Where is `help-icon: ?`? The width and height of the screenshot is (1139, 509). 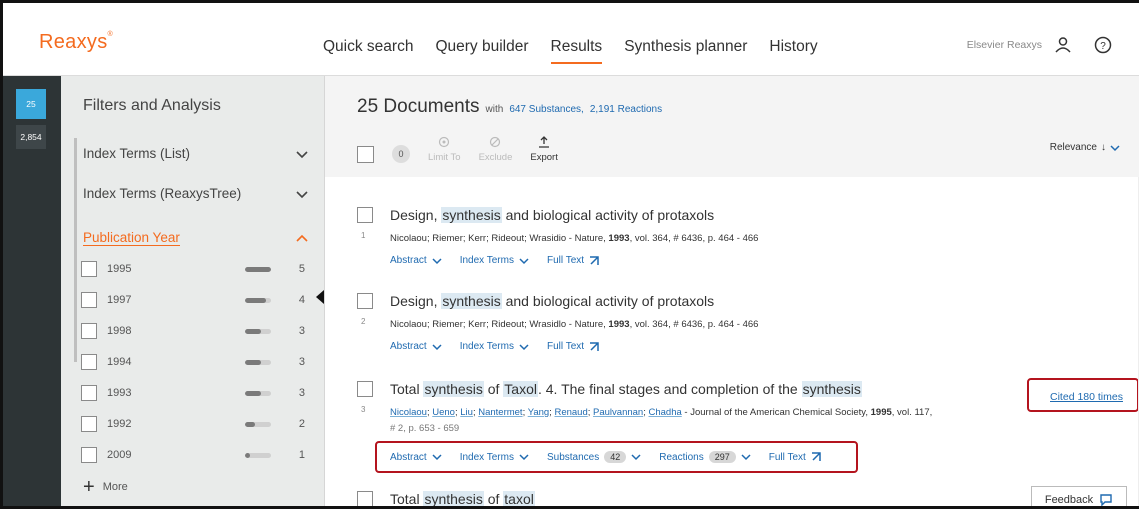
help-icon: ? is located at coordinates (1103, 45).